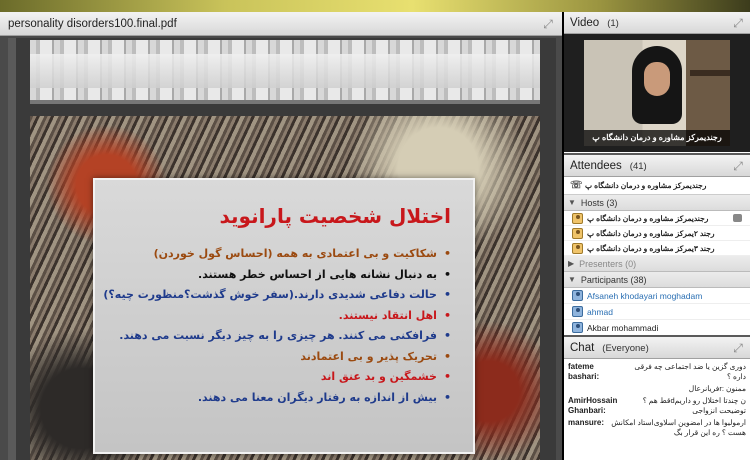 The height and width of the screenshot is (460, 750). I want to click on share-pod-title: personality disorders100.final.pdf, so click(92, 23).